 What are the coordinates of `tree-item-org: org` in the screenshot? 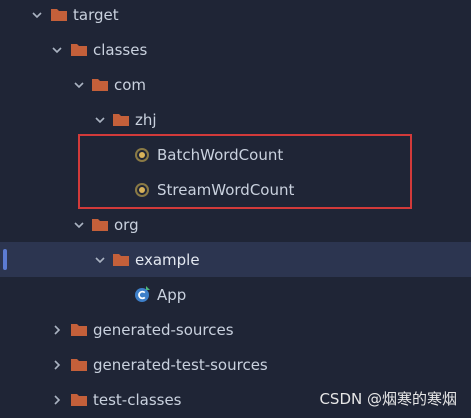 It's located at (235, 224).